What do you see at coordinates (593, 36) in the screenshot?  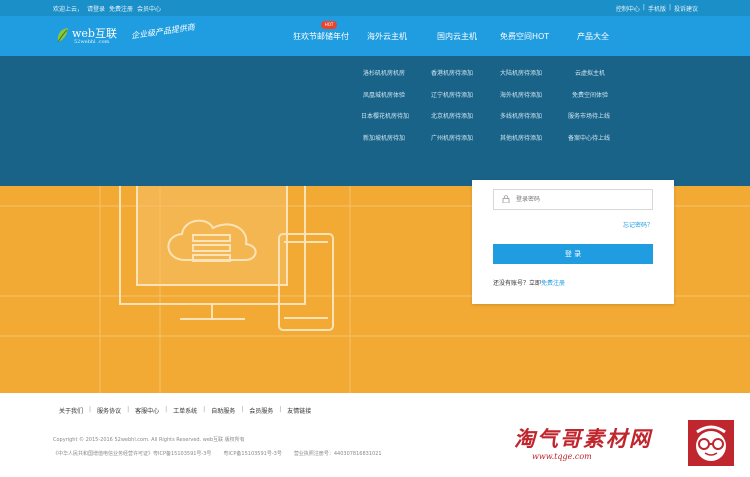 I see `nav-item-all-products: 产品大全` at bounding box center [593, 36].